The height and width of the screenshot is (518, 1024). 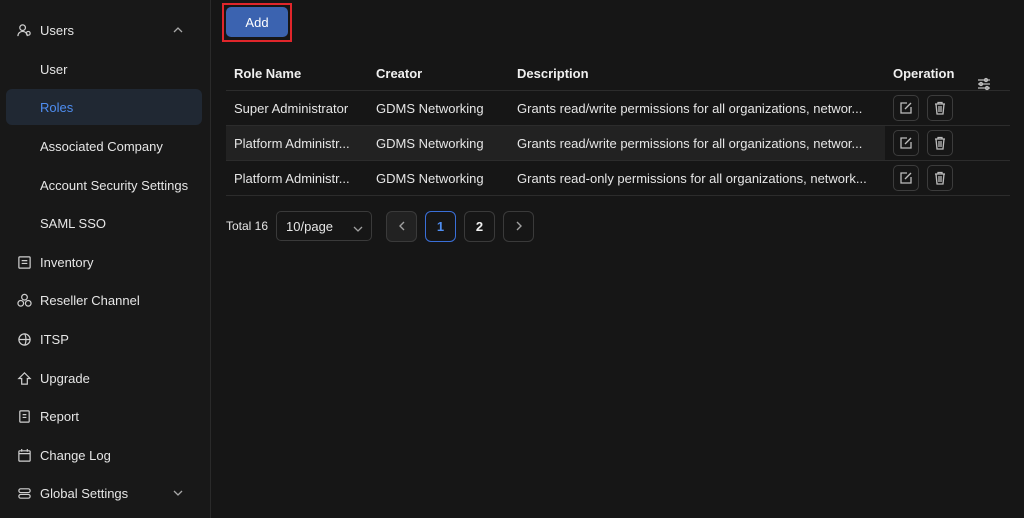 I want to click on upgrade-icon, so click(x=24, y=378).